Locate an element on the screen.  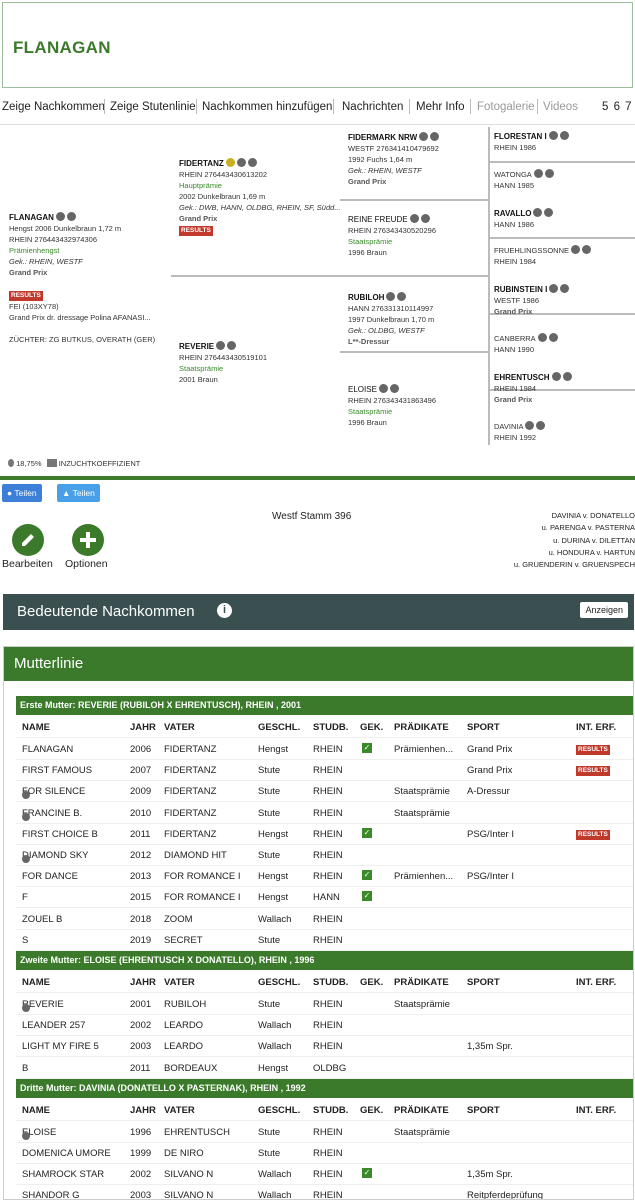
edit-button is located at coordinates (28, 540).